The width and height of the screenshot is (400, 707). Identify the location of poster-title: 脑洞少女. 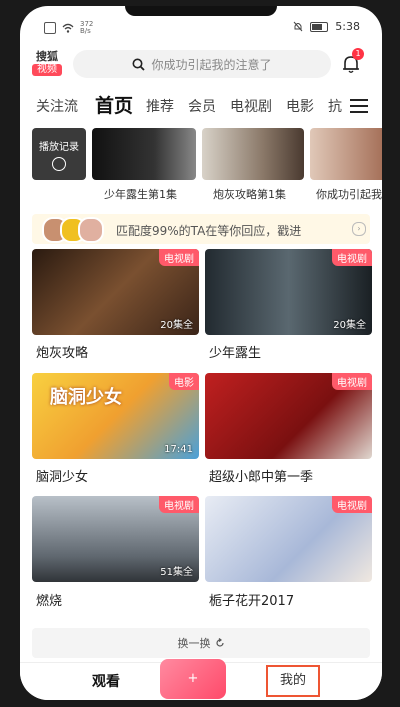
(86, 397).